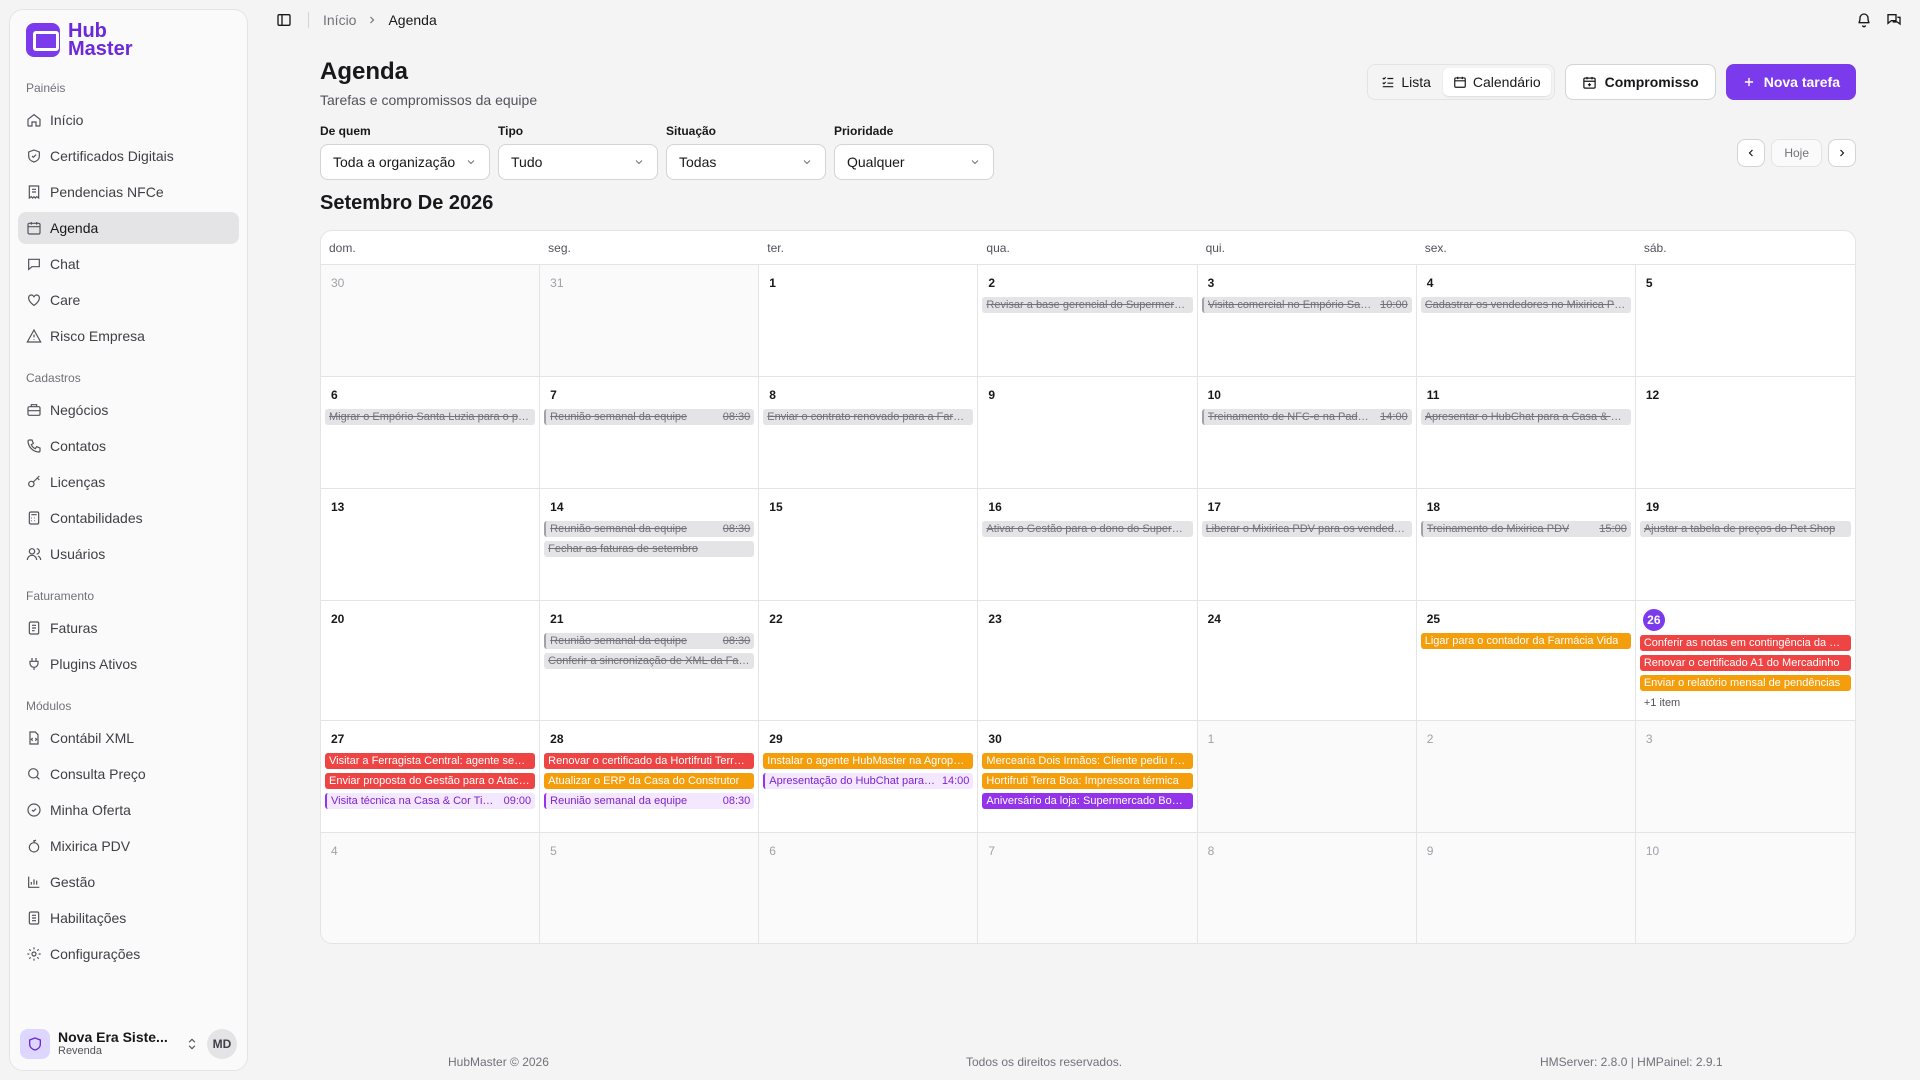  I want to click on calendar-event: Apresentação do HubChat para loja 14:00, so click(868, 781).